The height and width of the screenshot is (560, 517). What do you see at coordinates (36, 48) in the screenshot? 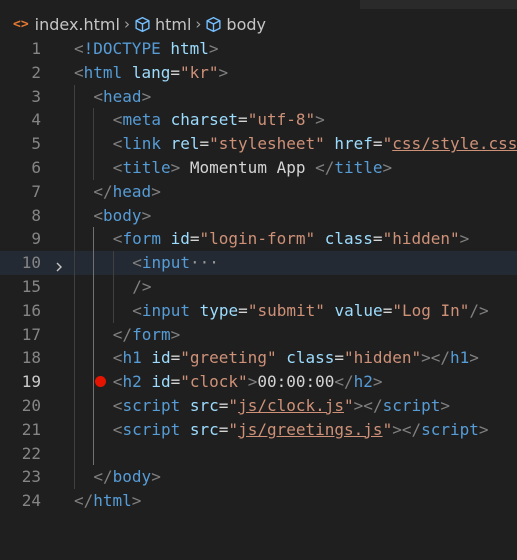
I see `line-number: 1` at bounding box center [36, 48].